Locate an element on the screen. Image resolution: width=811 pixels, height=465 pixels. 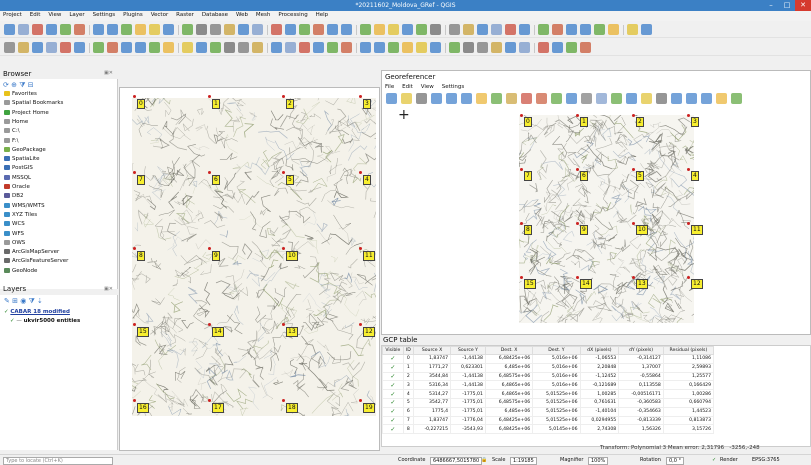
browser-item: XYZ Tiles is located at coordinates (20, 215).